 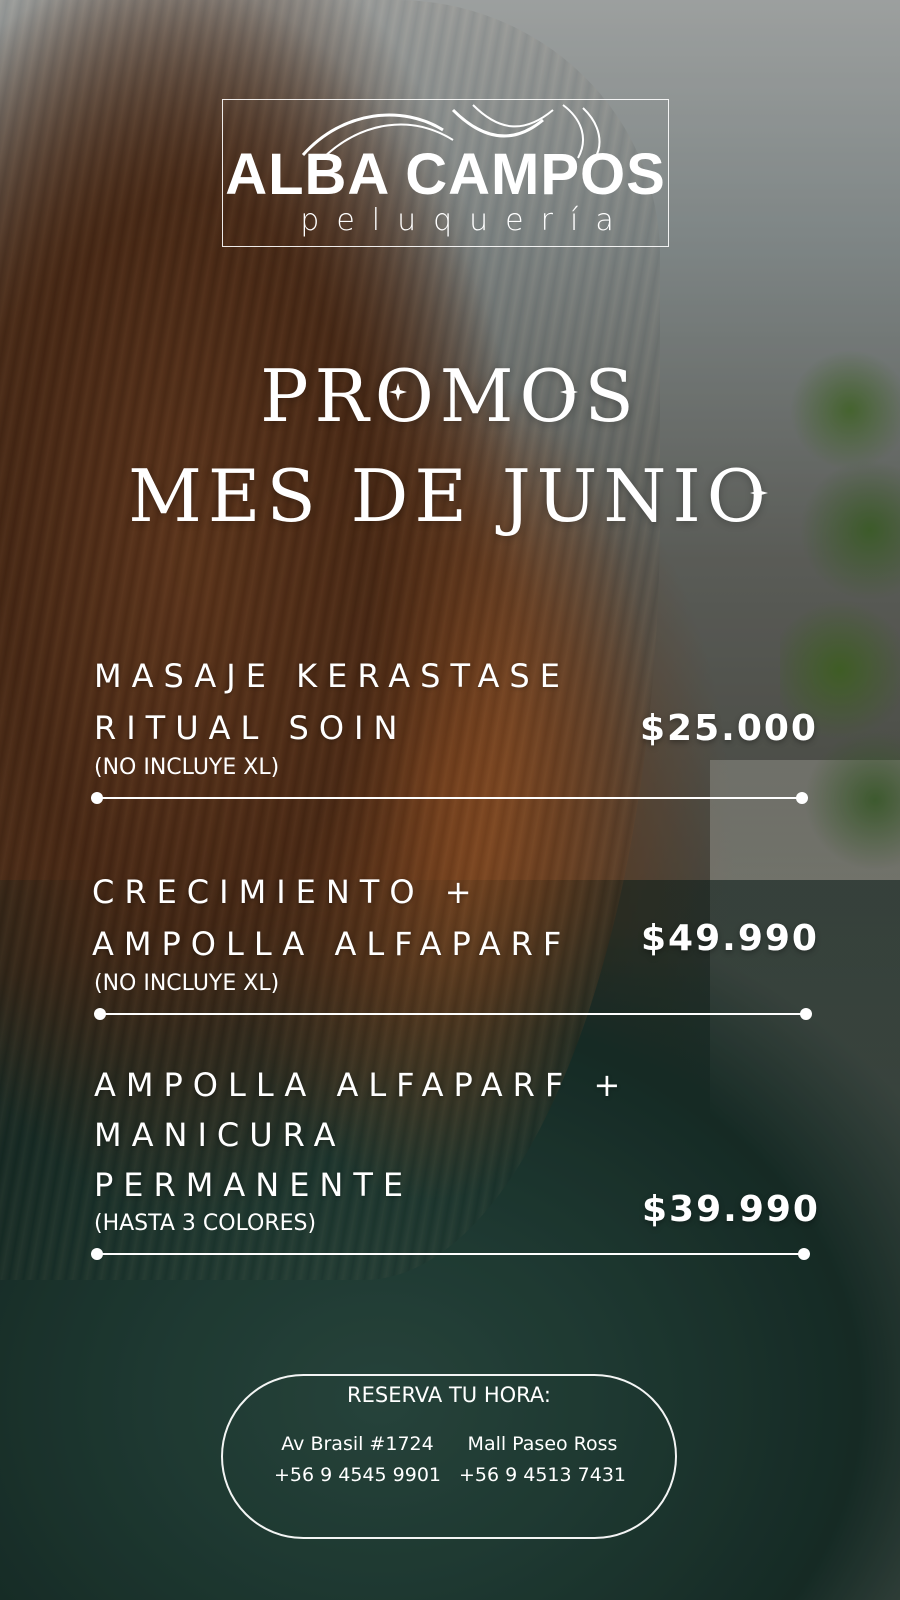 I want to click on promo-1-note: (NO INCLUYE XL), so click(x=187, y=767).